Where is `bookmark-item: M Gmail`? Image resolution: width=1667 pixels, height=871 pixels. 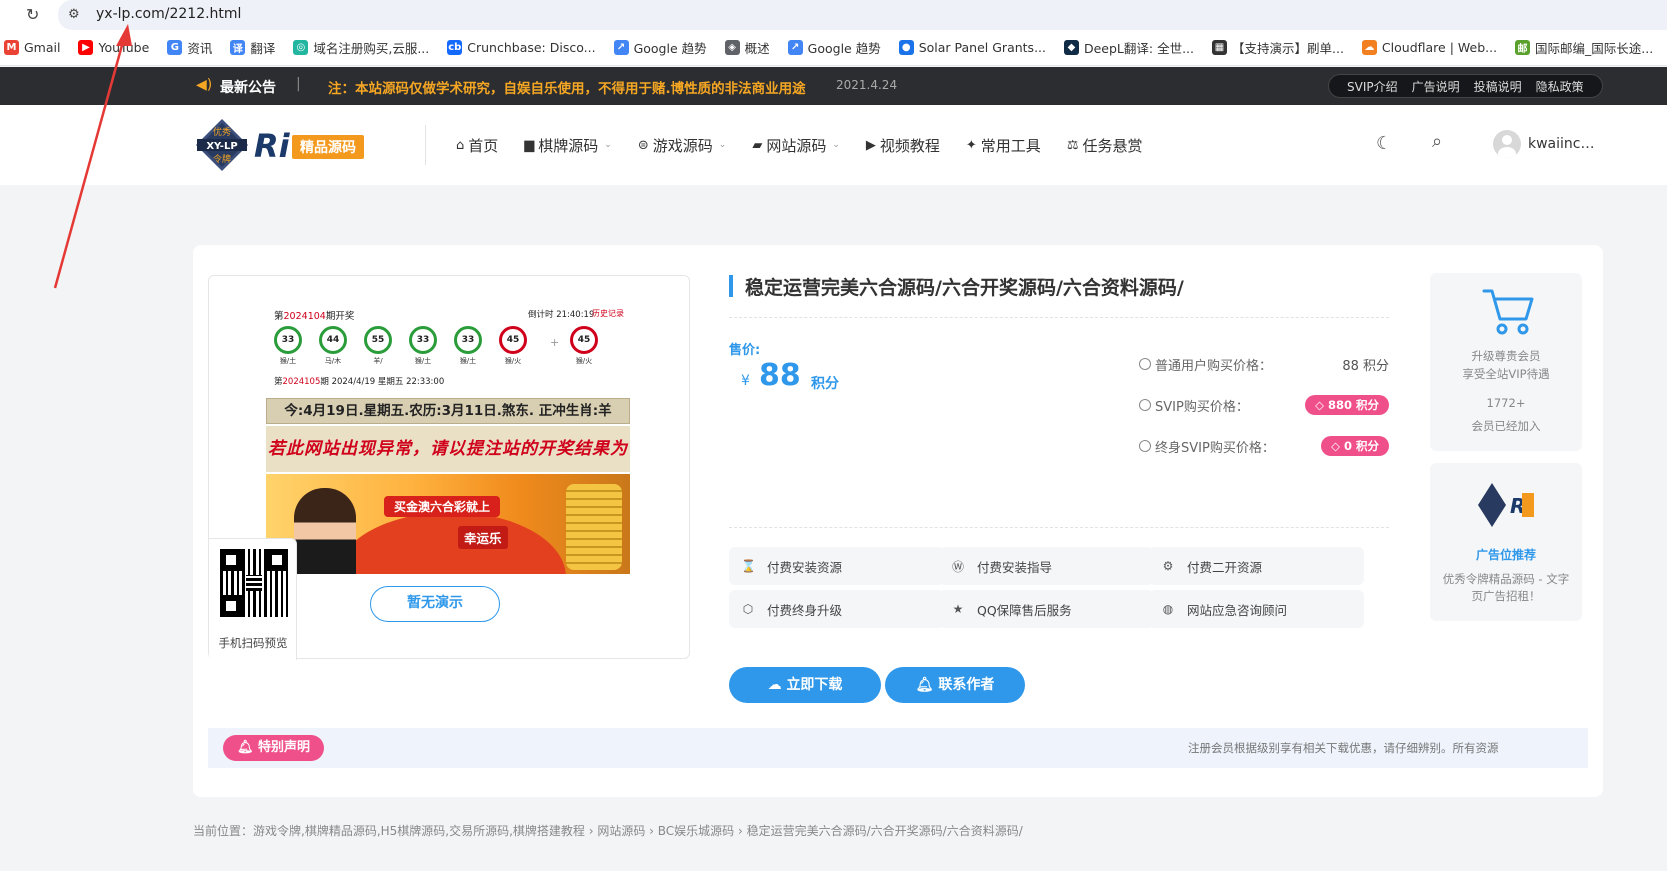
bookmark-item: M Gmail is located at coordinates (32, 47).